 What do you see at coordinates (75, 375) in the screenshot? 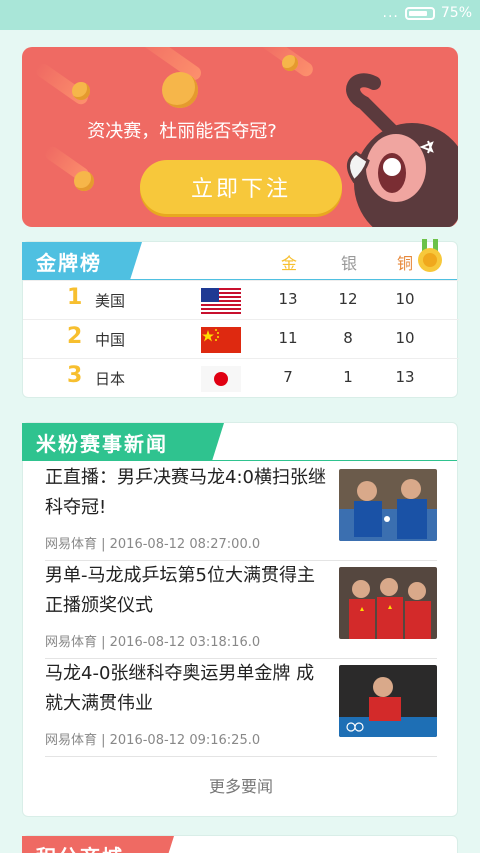
I see `rank-number: 3` at bounding box center [75, 375].